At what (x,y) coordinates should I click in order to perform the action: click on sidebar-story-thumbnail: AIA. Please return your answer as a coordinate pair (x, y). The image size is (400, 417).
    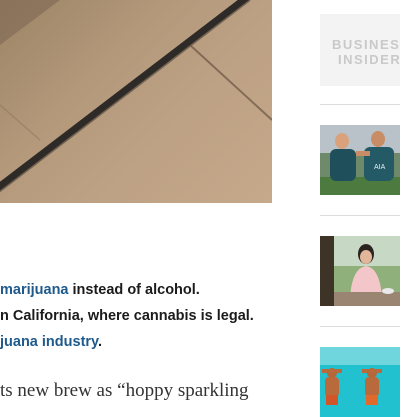
    Looking at the image, I should click on (360, 160).